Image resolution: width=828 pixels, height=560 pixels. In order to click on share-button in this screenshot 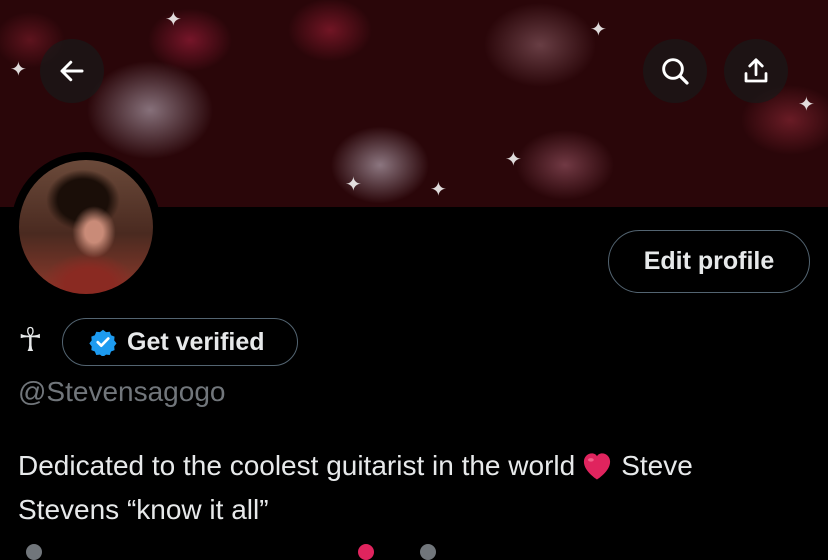, I will do `click(756, 71)`.